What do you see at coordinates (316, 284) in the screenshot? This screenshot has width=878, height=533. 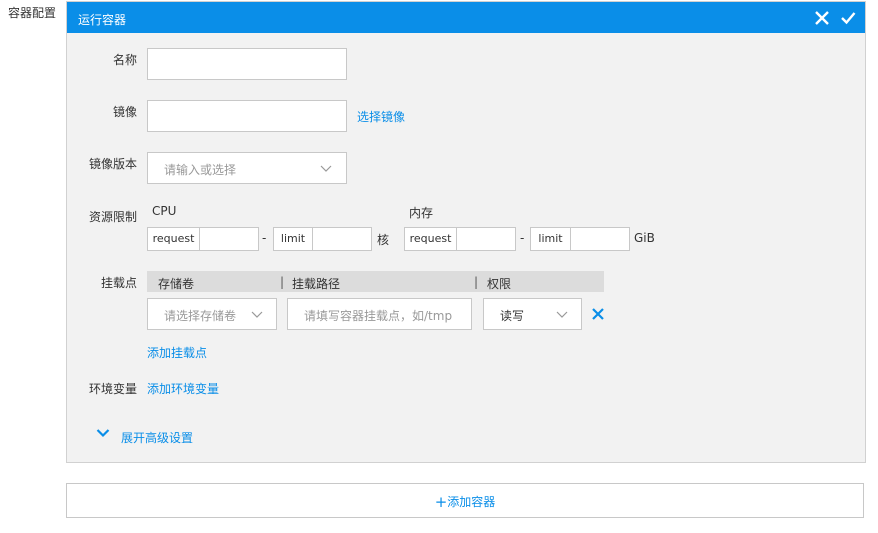 I see `column-mount-path: 挂载路径` at bounding box center [316, 284].